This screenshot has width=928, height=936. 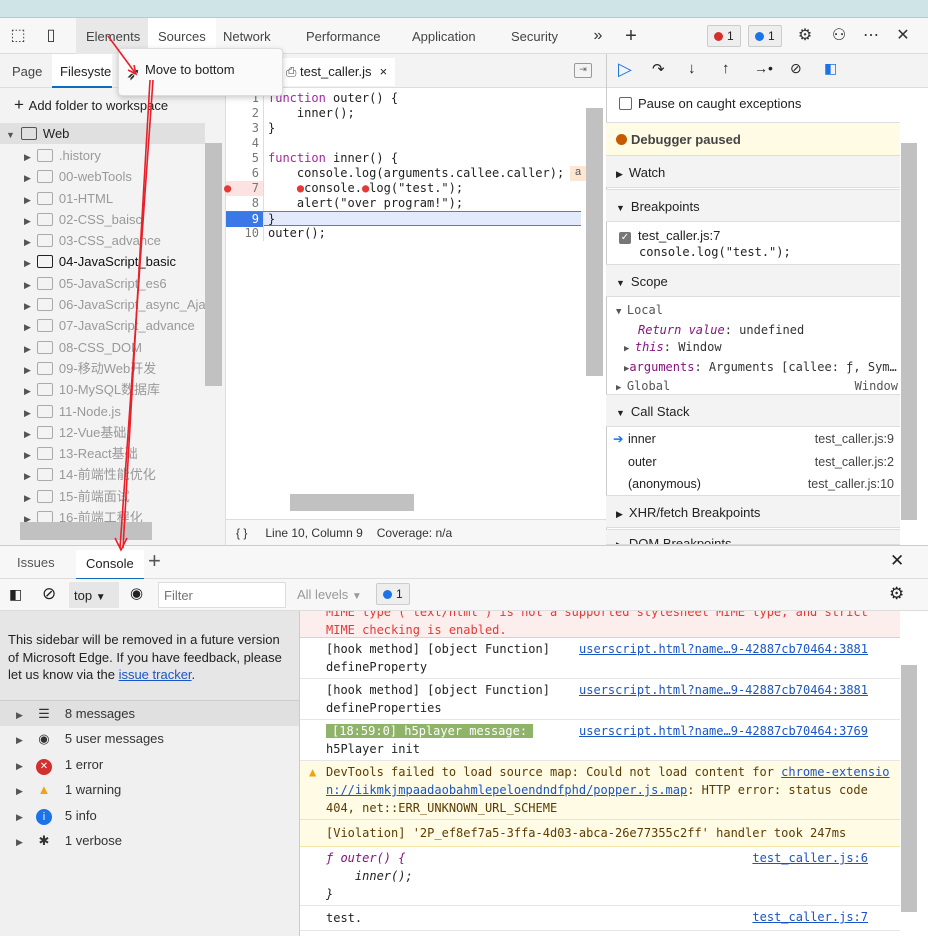 I want to click on annotation-arrows, so click(x=130, y=293).